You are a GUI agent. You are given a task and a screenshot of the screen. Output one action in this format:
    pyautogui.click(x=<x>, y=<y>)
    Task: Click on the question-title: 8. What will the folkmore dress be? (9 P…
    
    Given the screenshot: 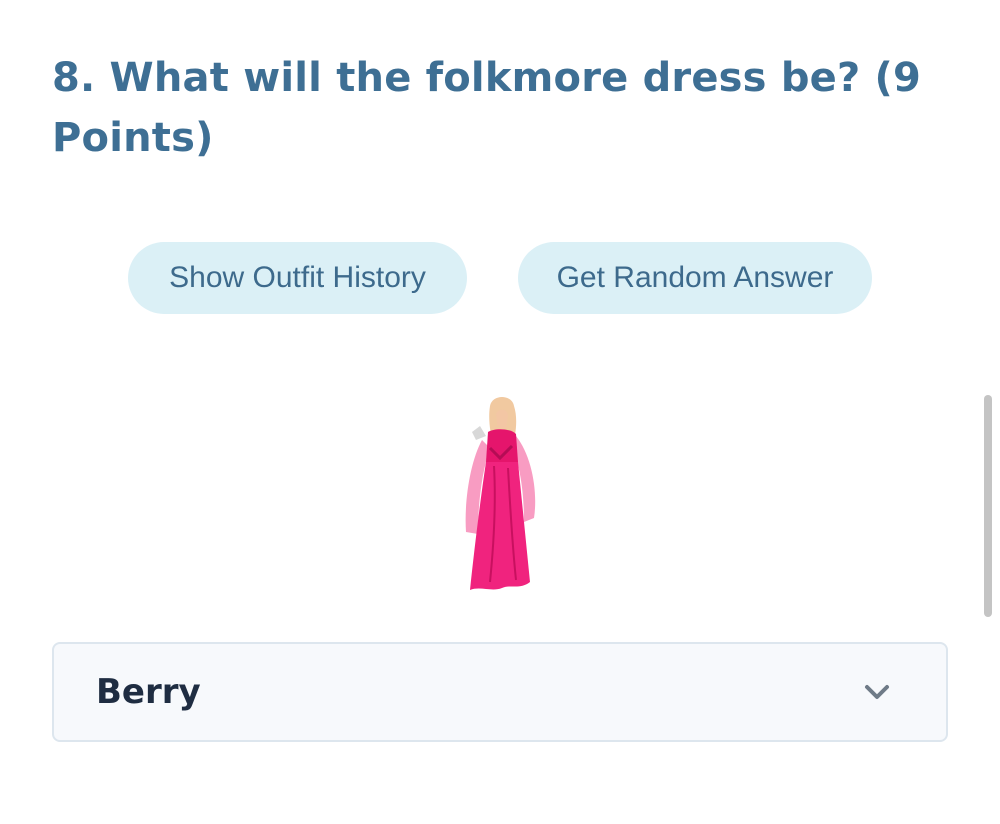 What is the action you would take?
    pyautogui.click(x=487, y=108)
    